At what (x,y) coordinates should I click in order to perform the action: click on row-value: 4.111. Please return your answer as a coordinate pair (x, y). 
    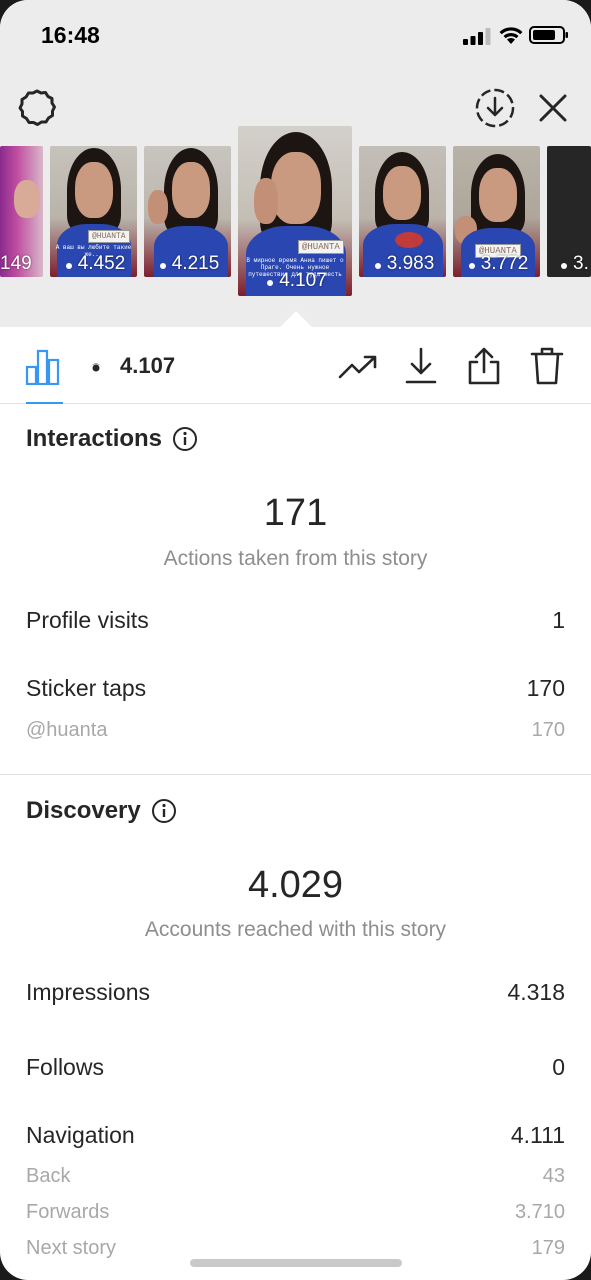
    Looking at the image, I should click on (537, 1135).